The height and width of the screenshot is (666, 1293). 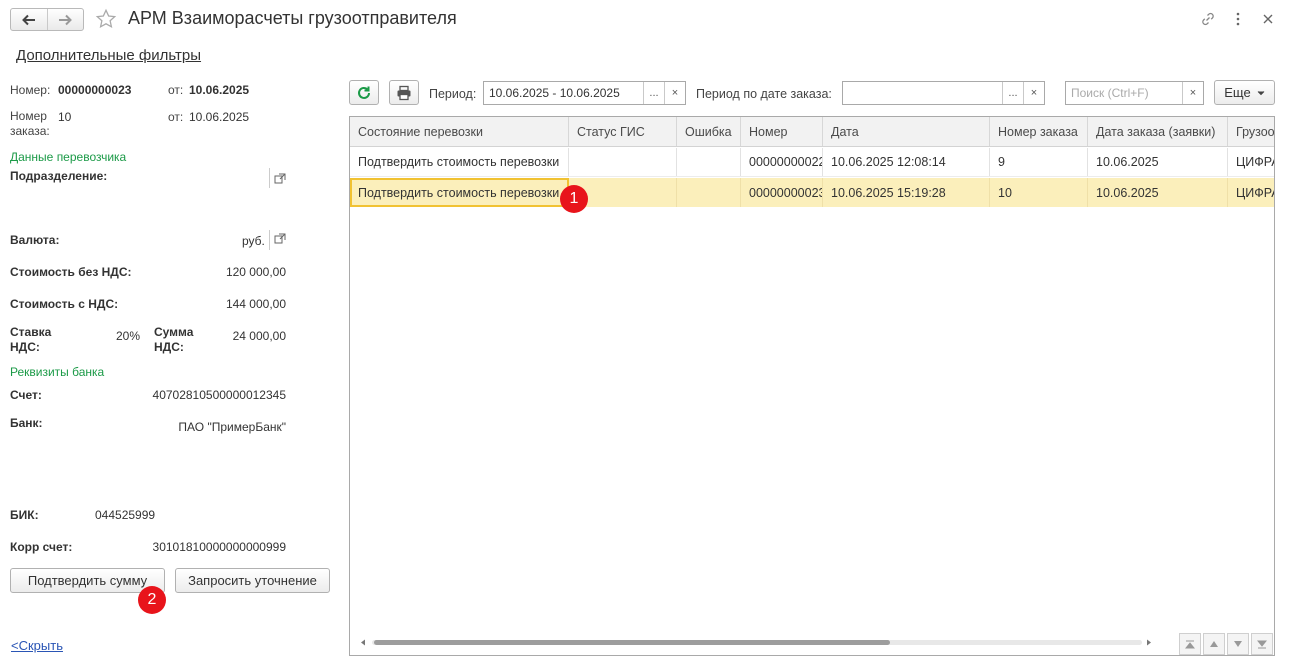 I want to click on hide-panel-link: <Скрыть, so click(x=37, y=645).